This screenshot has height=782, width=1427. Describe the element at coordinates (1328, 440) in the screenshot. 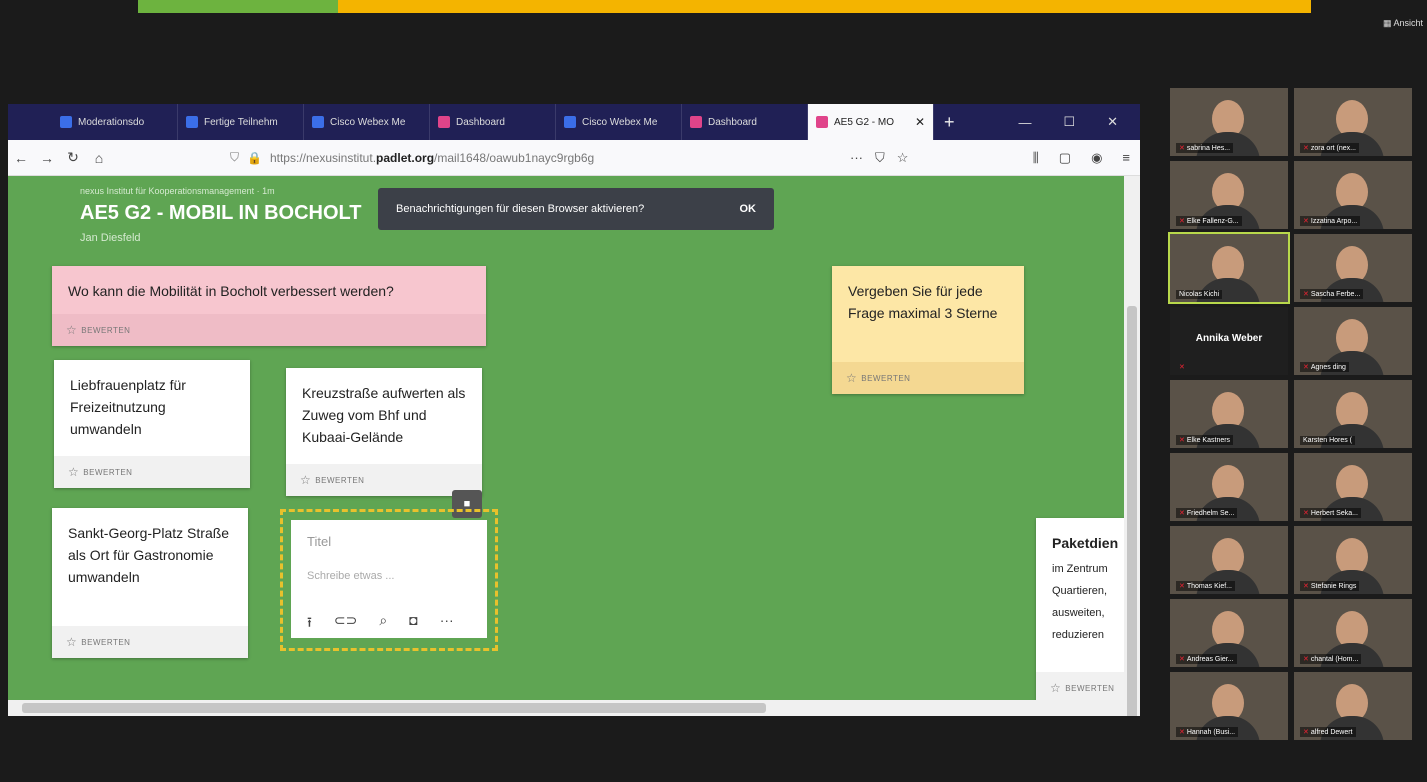

I see `participant-label: Karsten Hores (` at that location.